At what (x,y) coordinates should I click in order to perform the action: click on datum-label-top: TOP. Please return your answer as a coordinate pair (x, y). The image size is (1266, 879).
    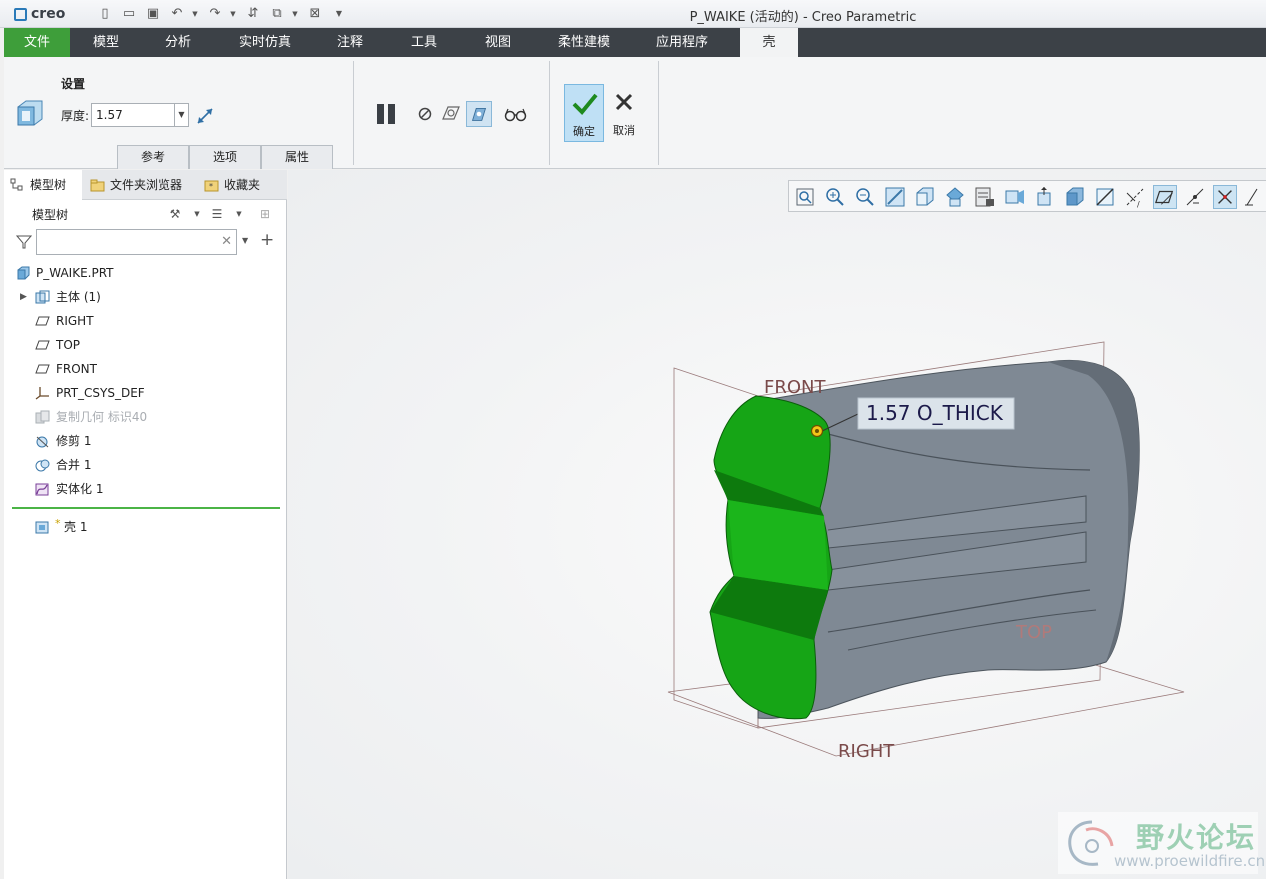
    Looking at the image, I should click on (1033, 632).